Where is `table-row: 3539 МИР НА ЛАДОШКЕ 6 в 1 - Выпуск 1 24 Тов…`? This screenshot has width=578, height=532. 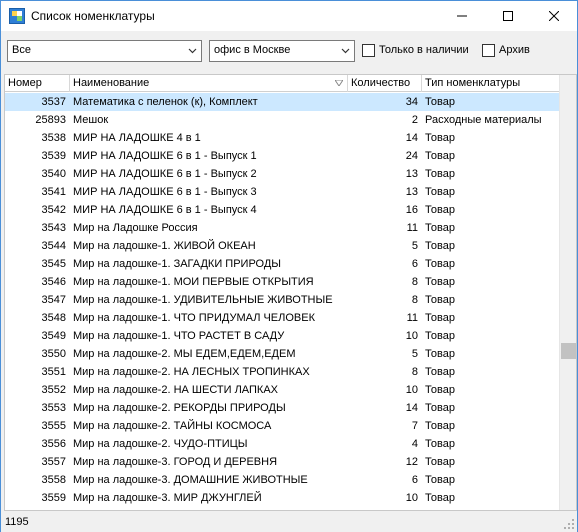
table-row: 3539 МИР НА ЛАДОШКЕ 6 в 1 - Выпуск 1 24 Тов… is located at coordinates (283, 156).